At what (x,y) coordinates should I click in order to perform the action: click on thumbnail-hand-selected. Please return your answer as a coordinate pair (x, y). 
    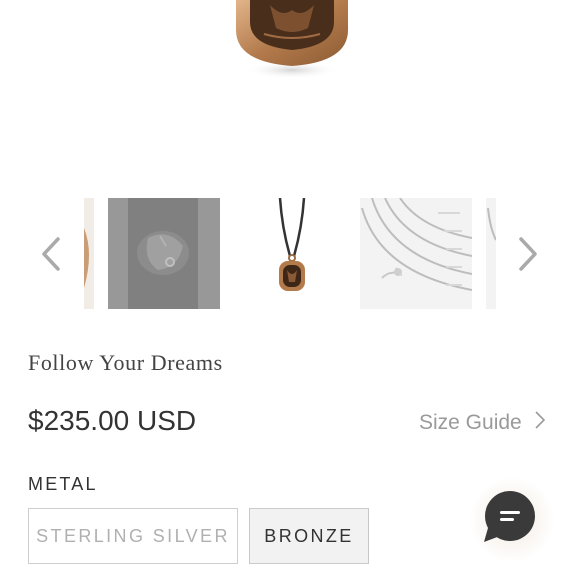
    Looking at the image, I should click on (164, 253).